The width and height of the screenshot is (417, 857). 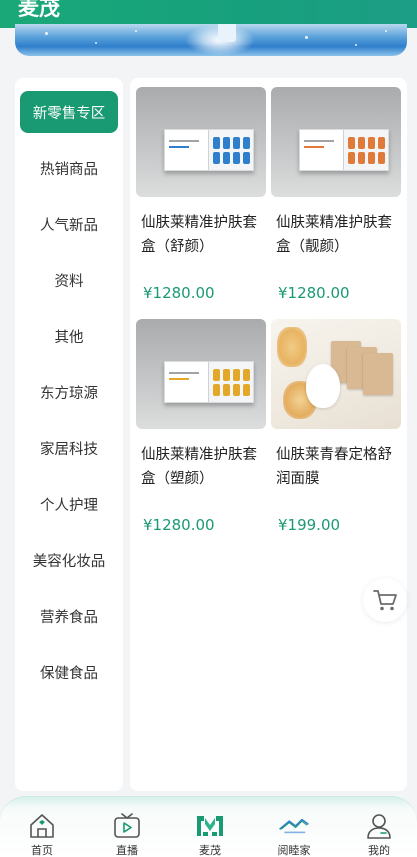 What do you see at coordinates (336, 198) in the screenshot?
I see `product-card: 仙肤莱精准护肤套盒（靓颜） ¥1280.00` at bounding box center [336, 198].